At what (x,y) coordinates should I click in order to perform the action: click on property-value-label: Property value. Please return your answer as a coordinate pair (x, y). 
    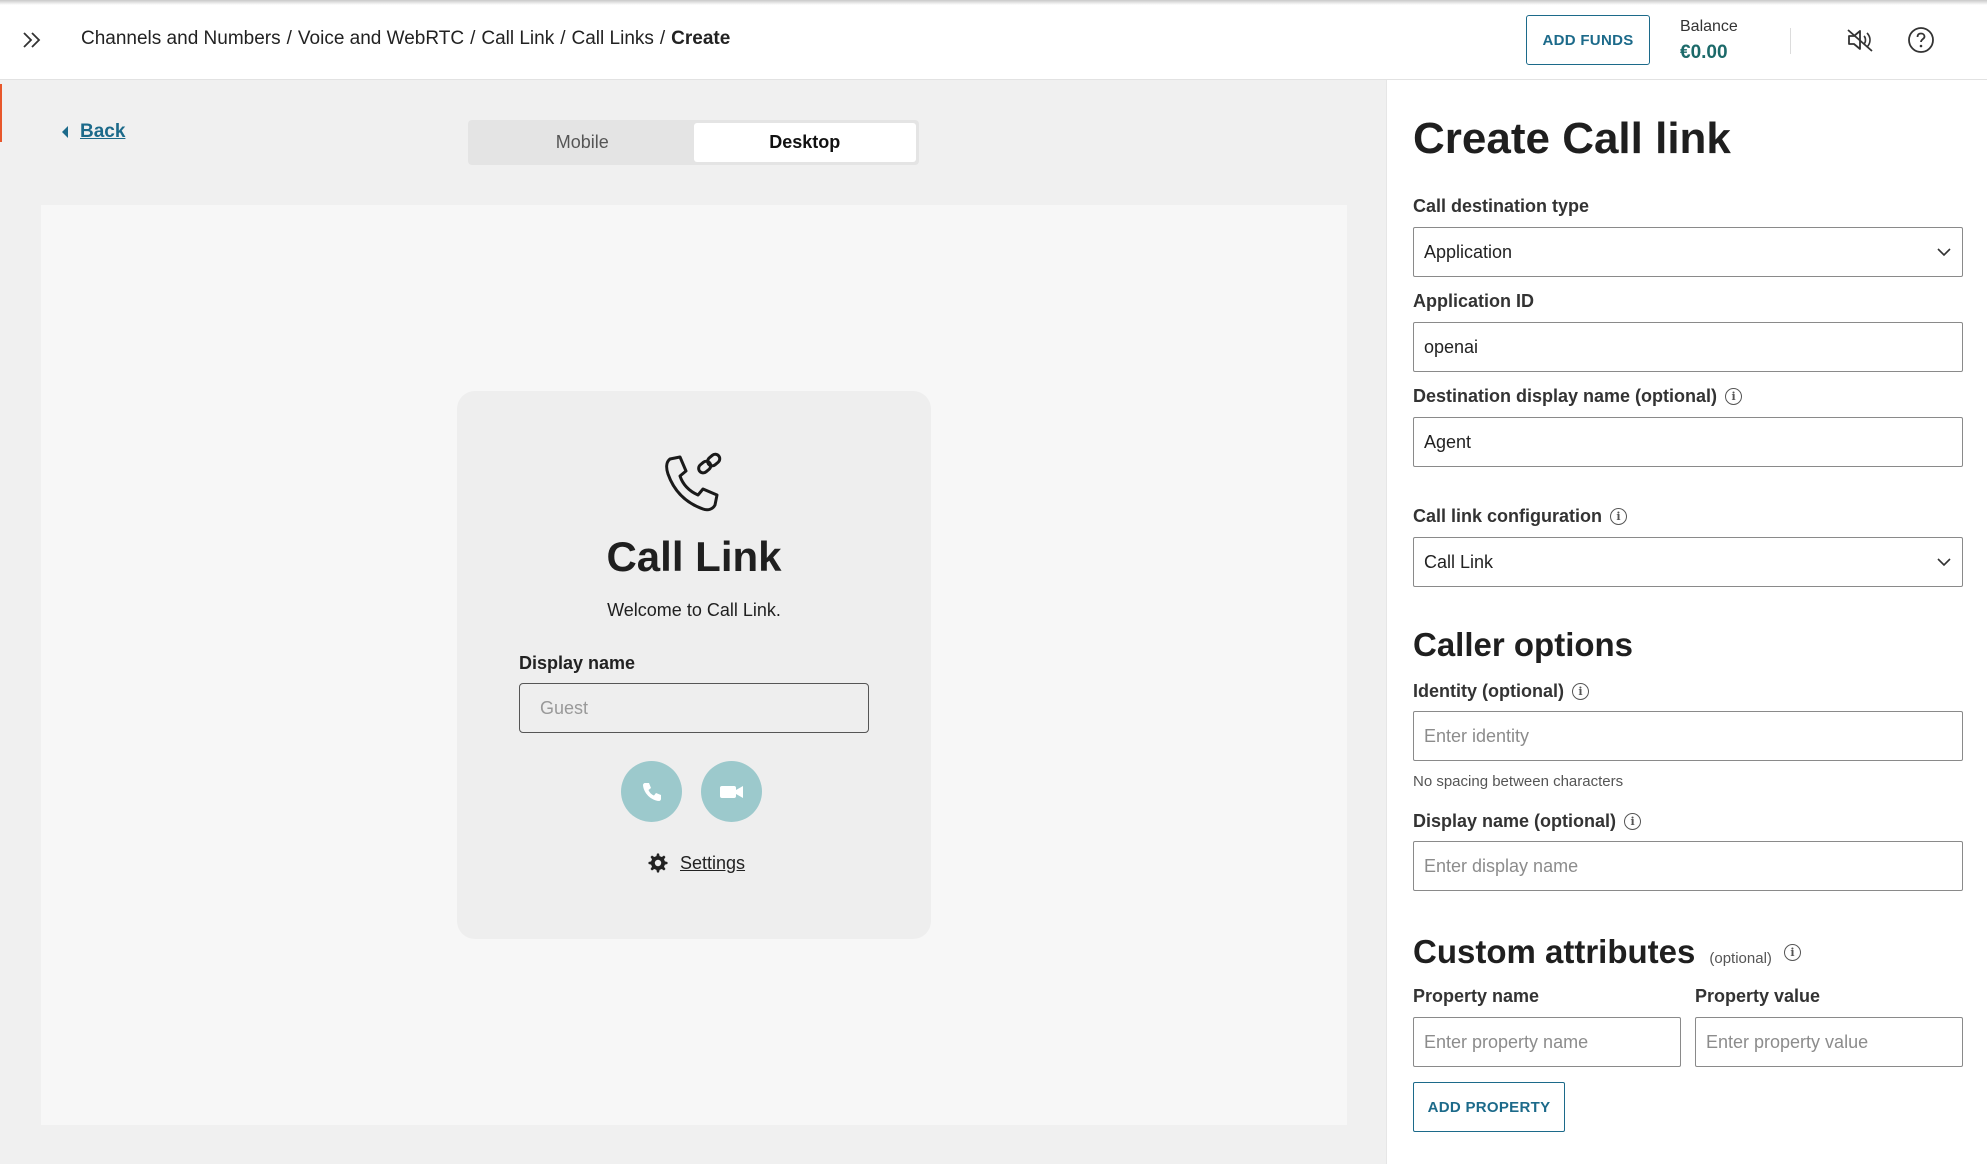
    Looking at the image, I should click on (1757, 996).